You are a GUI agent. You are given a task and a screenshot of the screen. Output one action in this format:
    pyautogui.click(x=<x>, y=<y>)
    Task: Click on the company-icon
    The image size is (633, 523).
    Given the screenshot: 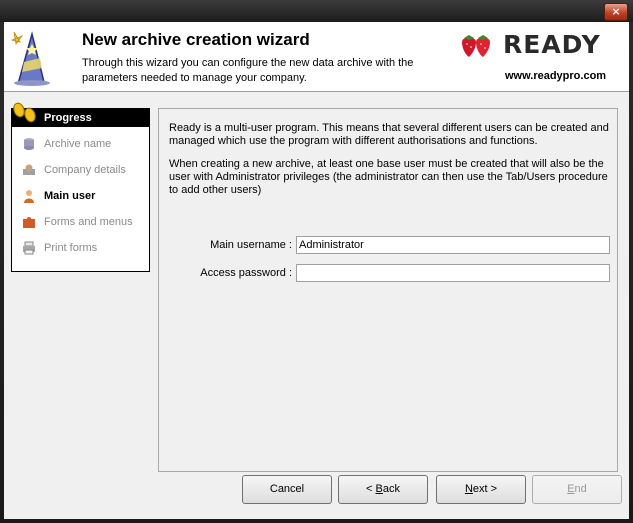 What is the action you would take?
    pyautogui.click(x=29, y=169)
    